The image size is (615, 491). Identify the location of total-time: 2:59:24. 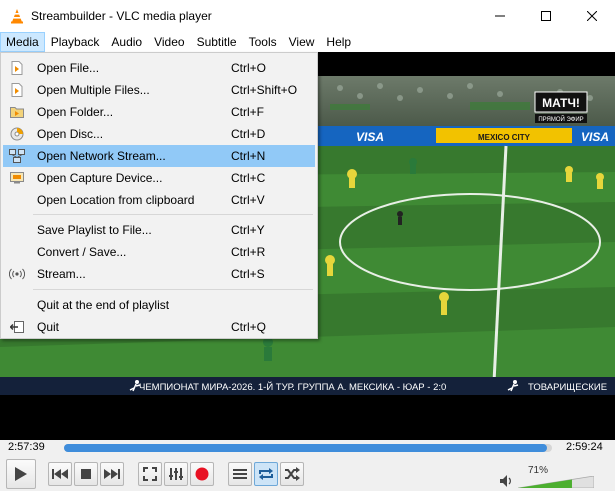
(584, 447).